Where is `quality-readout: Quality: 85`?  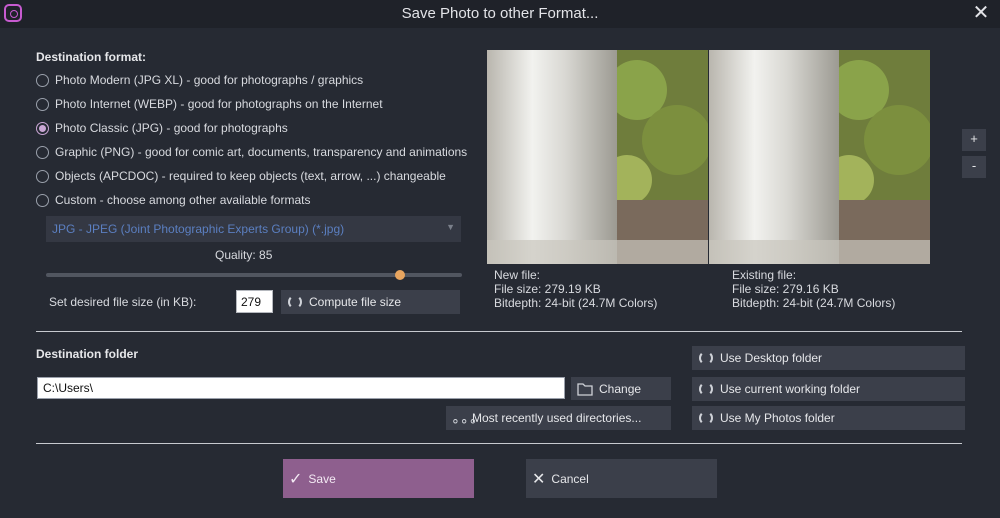
quality-readout: Quality: 85 is located at coordinates (243, 255).